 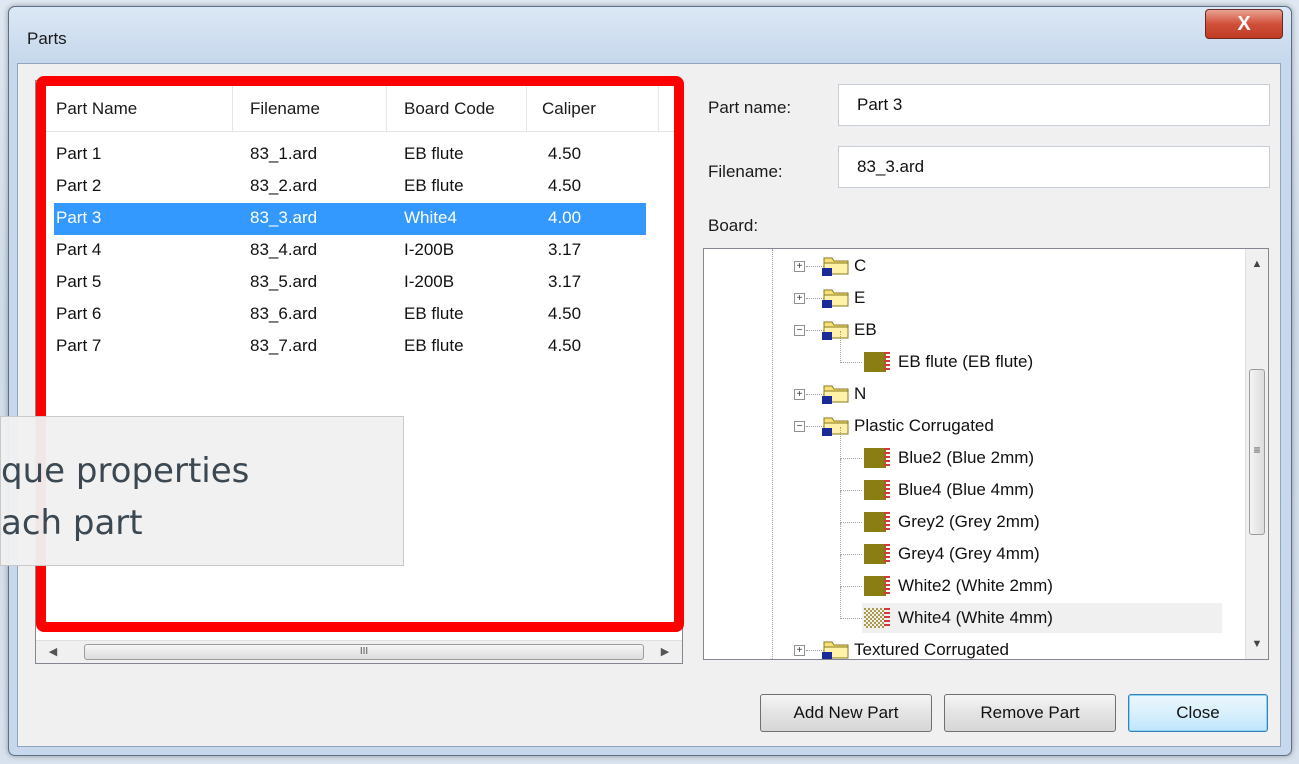 What do you see at coordinates (1042, 554) in the screenshot?
I see `tree-board-node: Grey4 (Grey 4mm)` at bounding box center [1042, 554].